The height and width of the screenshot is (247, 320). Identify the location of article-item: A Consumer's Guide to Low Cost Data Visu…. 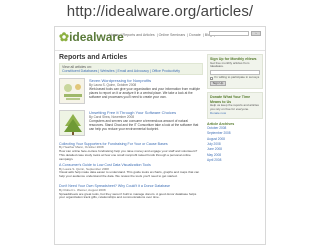
(131, 172).